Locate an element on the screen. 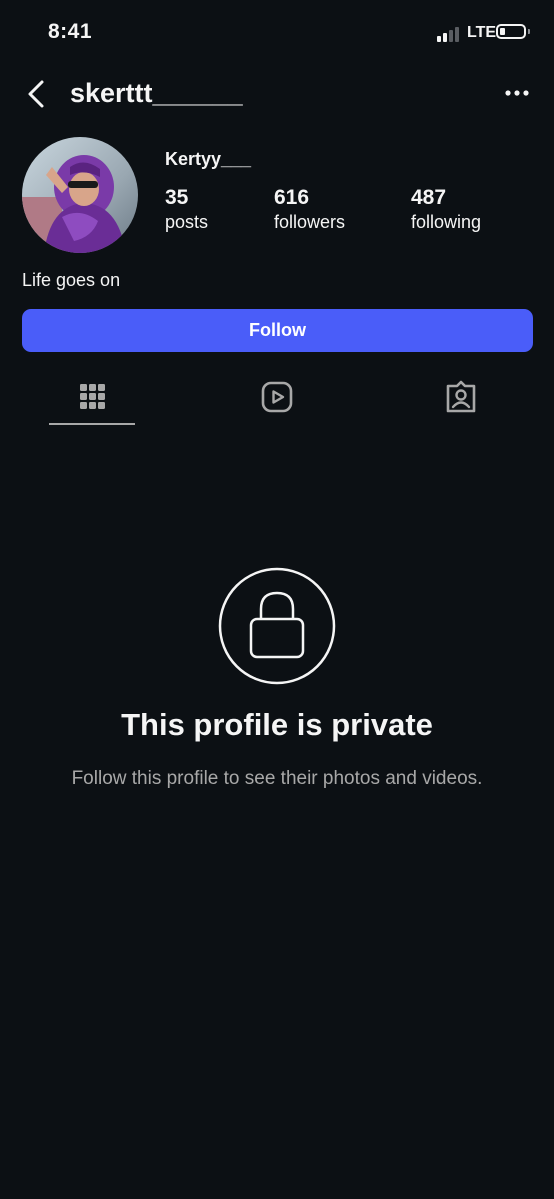 This screenshot has height=1199, width=554. private-title: This profile is private is located at coordinates (277, 724).